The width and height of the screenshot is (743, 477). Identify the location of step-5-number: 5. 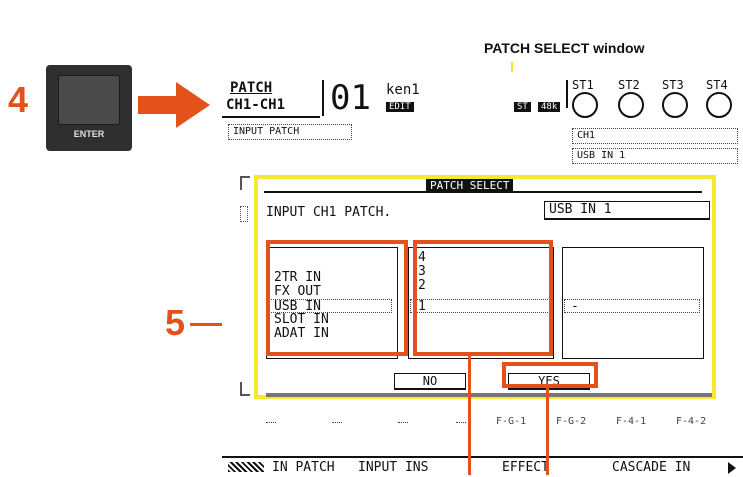
(175, 322).